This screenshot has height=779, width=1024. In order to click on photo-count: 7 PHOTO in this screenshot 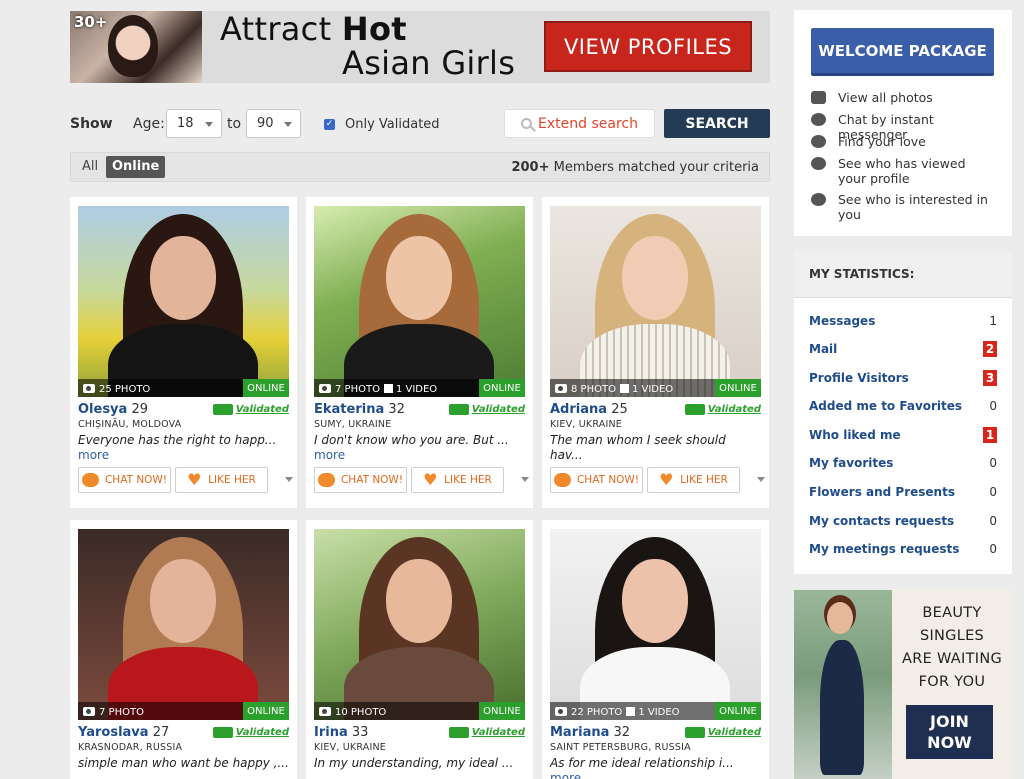, I will do `click(121, 712)`.